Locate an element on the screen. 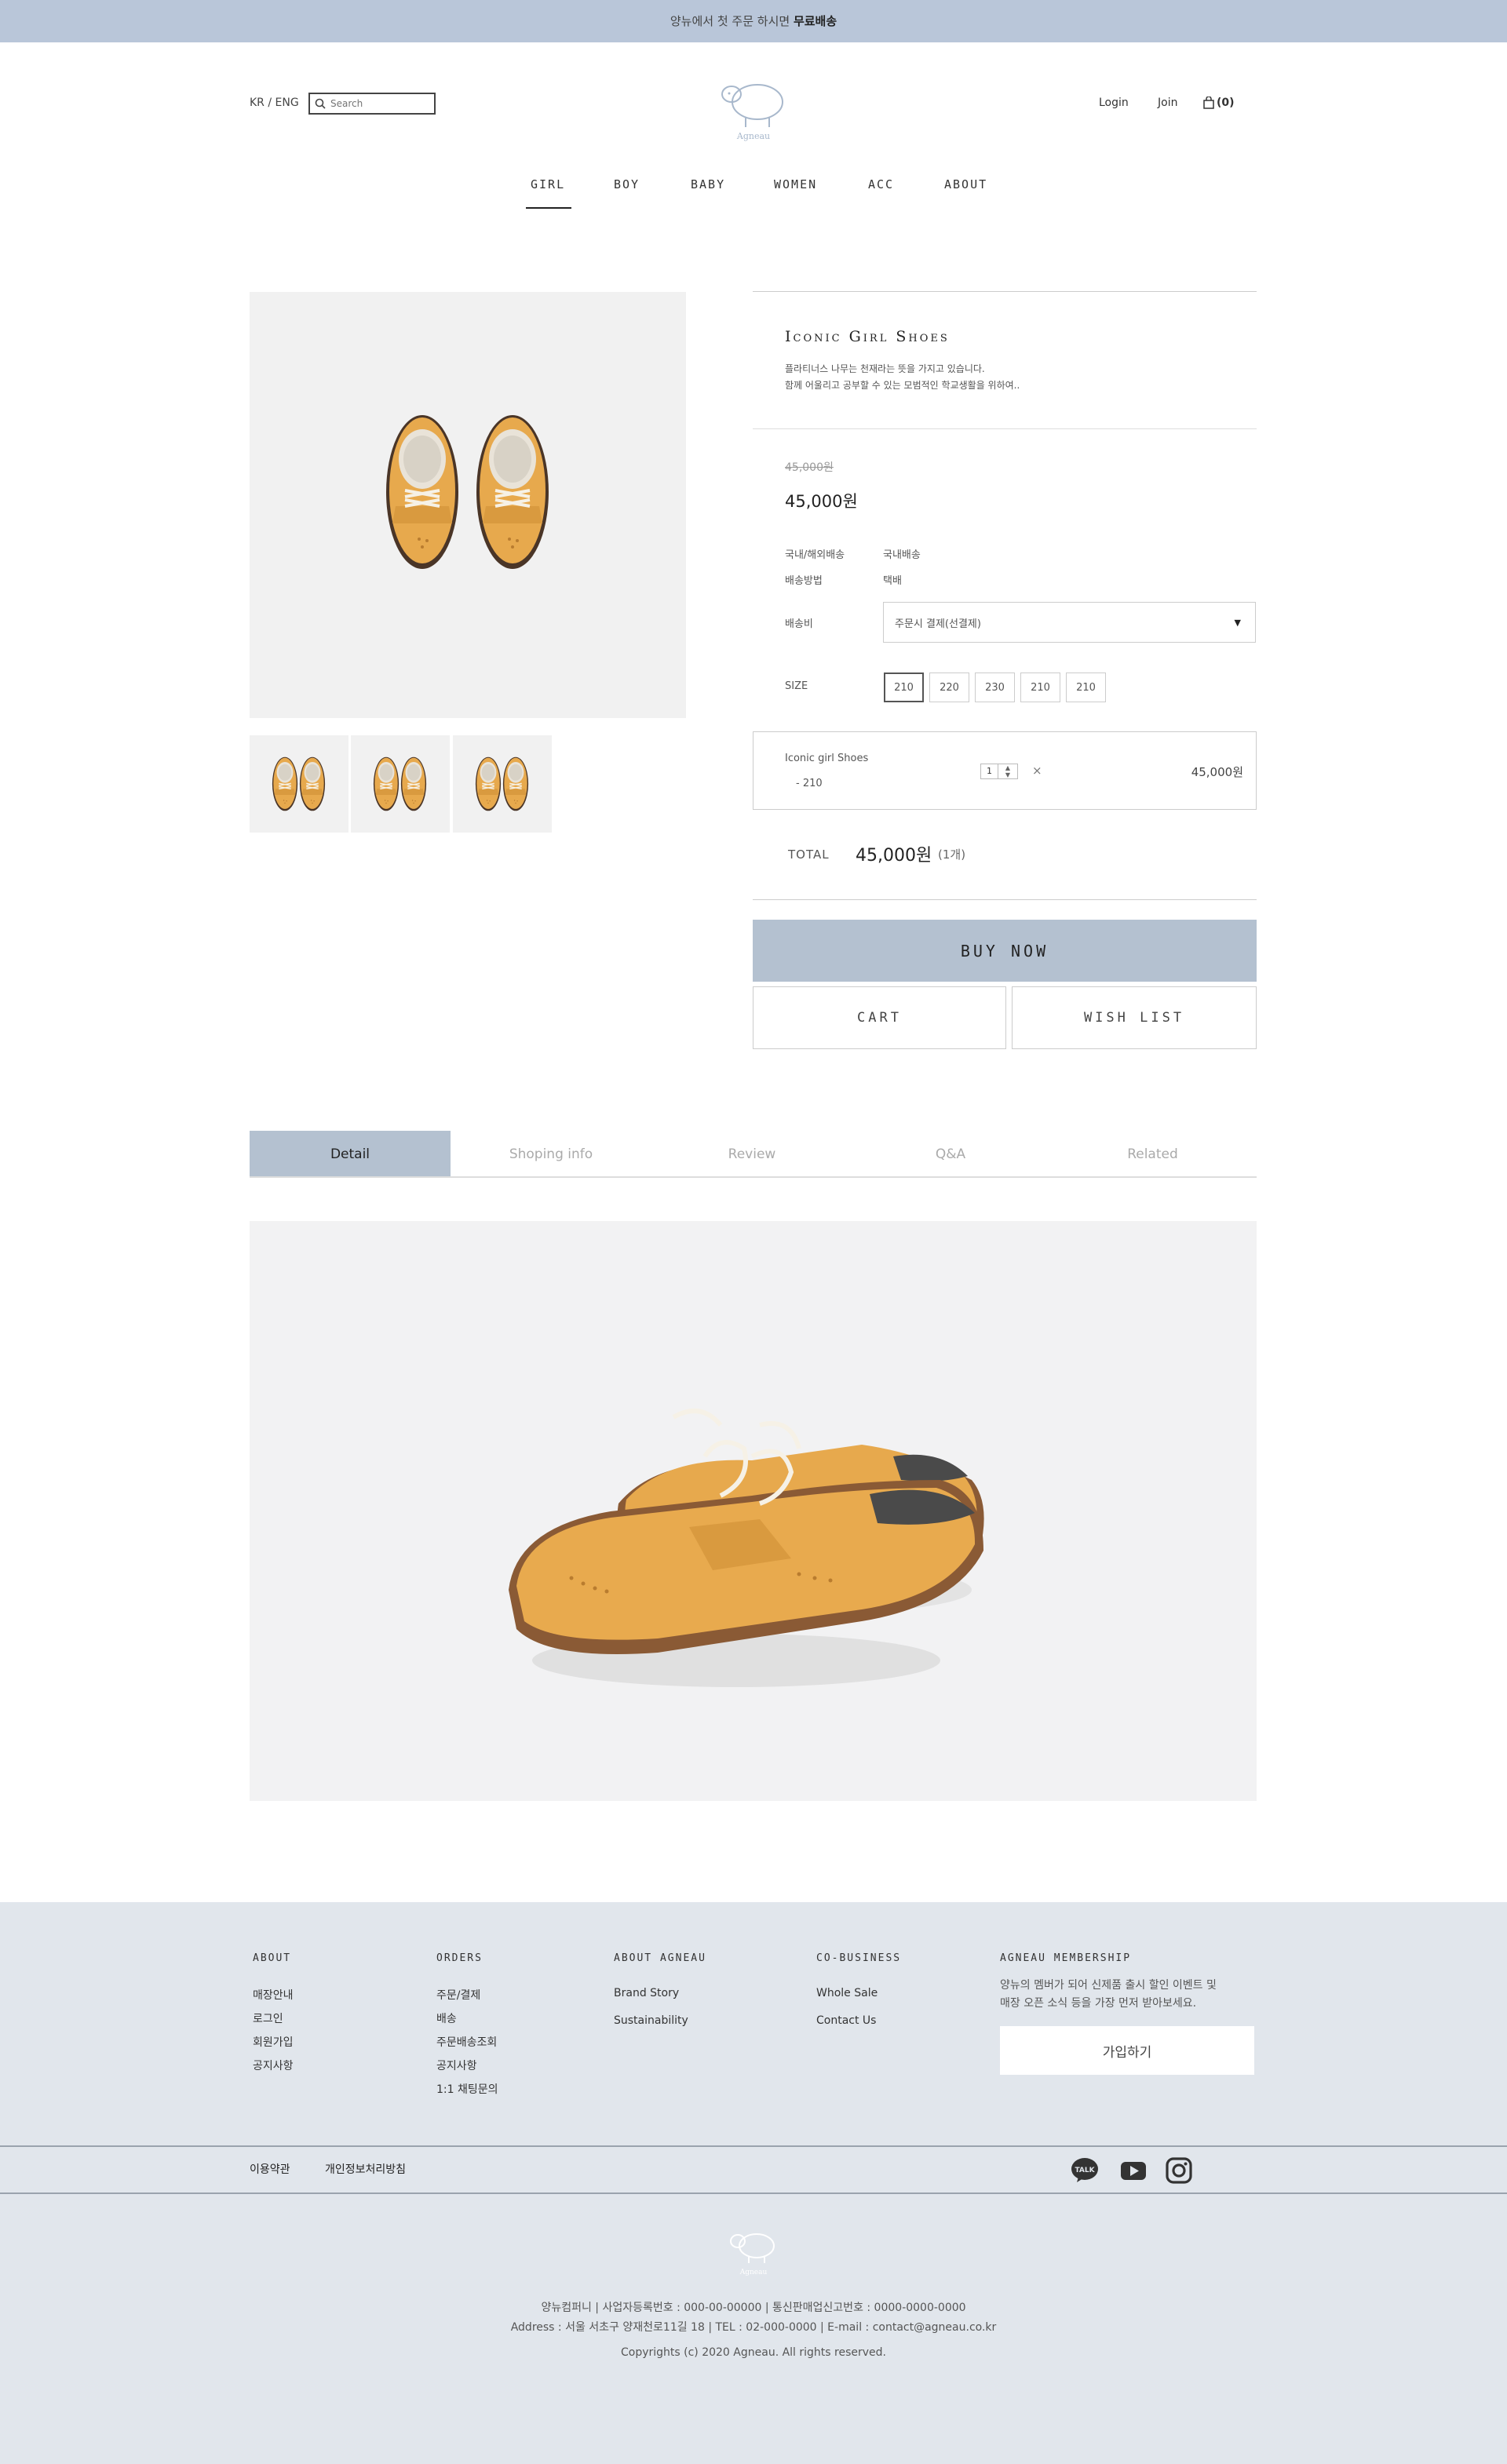  total-count: (1개) is located at coordinates (952, 854).